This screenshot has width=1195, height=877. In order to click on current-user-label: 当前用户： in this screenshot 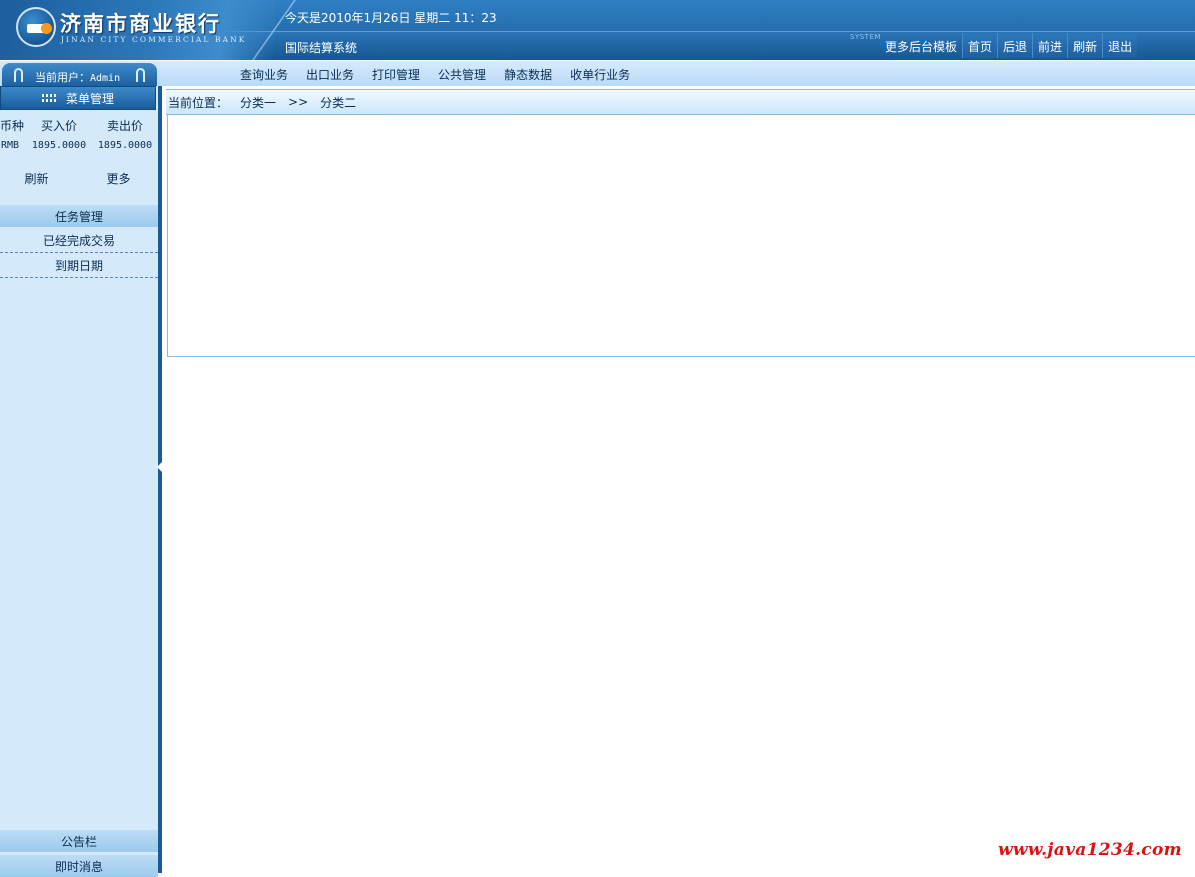, I will do `click(62, 77)`.